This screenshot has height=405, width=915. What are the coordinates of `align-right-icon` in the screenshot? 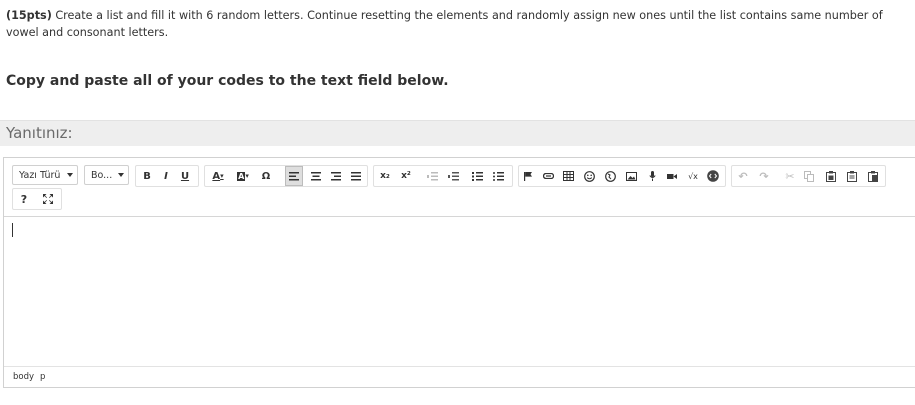 It's located at (336, 176).